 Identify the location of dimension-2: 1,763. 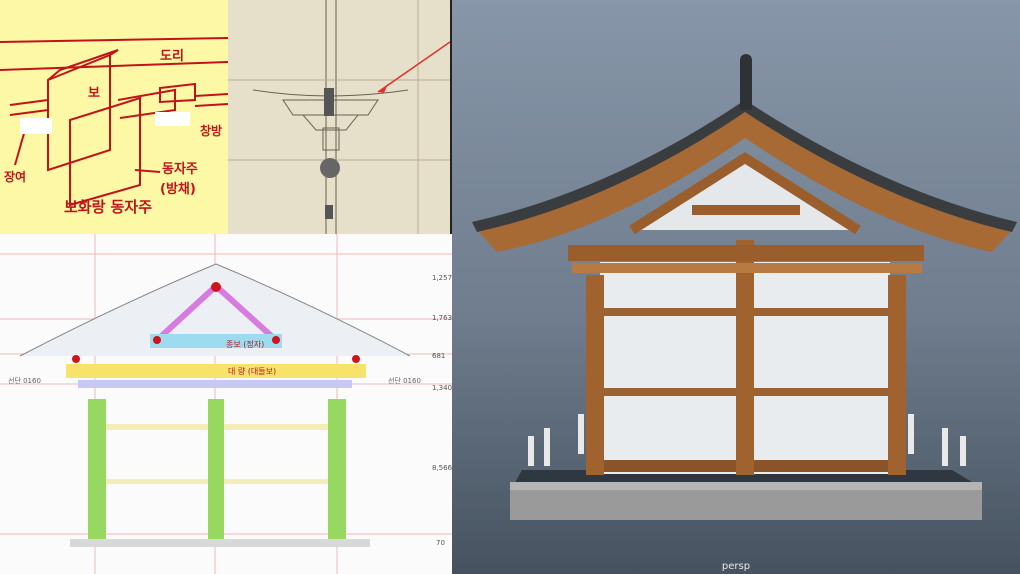
(442, 318).